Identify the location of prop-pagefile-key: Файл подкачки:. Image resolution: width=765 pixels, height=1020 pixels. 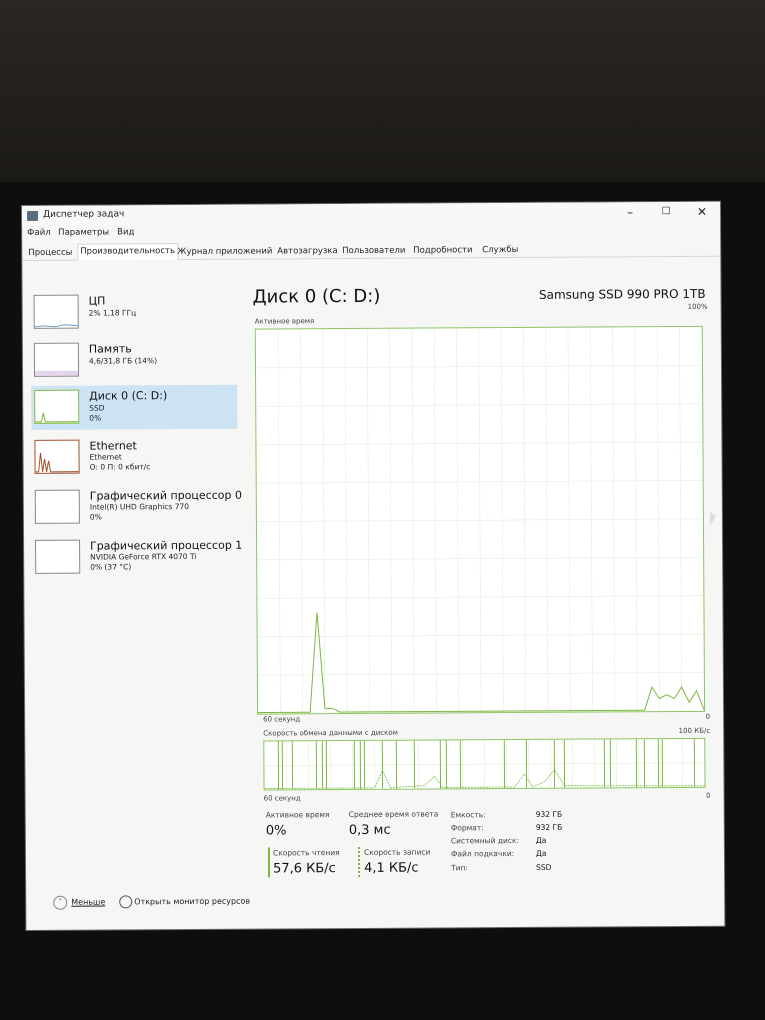
(482, 854).